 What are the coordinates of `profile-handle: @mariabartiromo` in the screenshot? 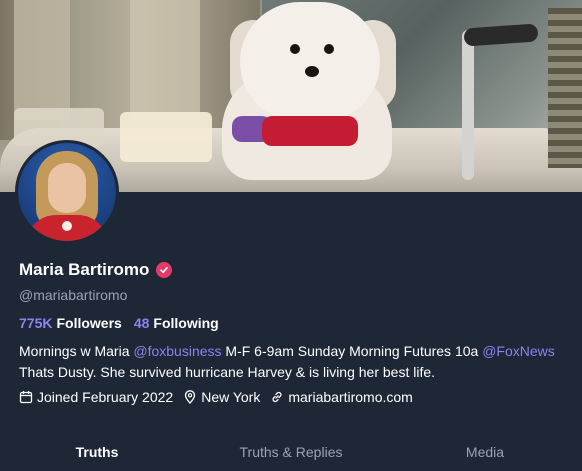 It's located at (73, 295).